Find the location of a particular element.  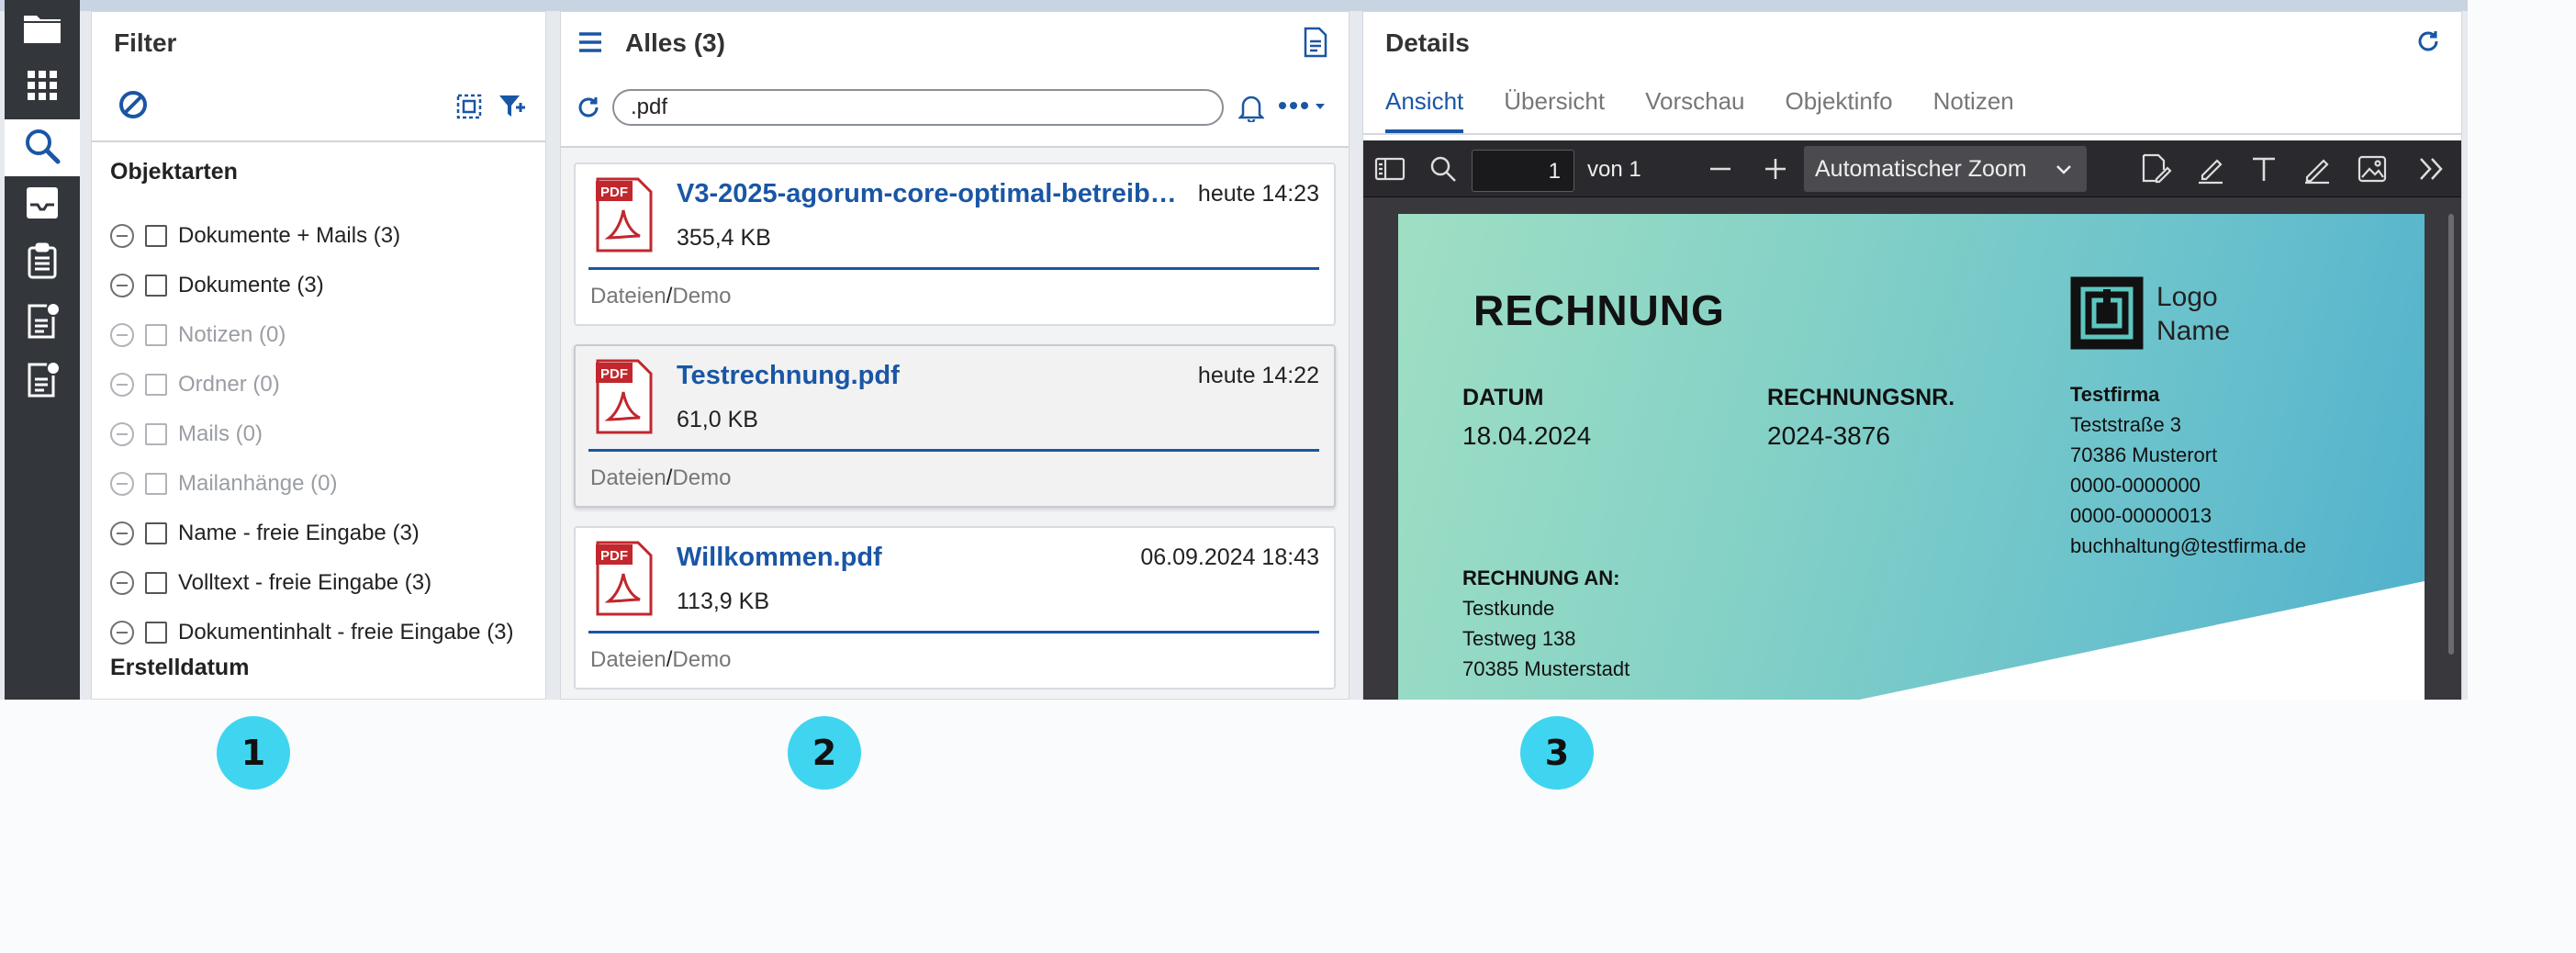

tab-vorschau: Vorschau is located at coordinates (1694, 110).